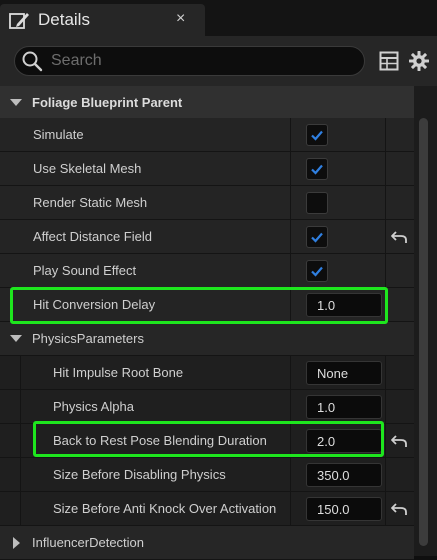 The image size is (437, 560). What do you see at coordinates (344, 509) in the screenshot?
I see `size-before-anti-knock-input: 150.0` at bounding box center [344, 509].